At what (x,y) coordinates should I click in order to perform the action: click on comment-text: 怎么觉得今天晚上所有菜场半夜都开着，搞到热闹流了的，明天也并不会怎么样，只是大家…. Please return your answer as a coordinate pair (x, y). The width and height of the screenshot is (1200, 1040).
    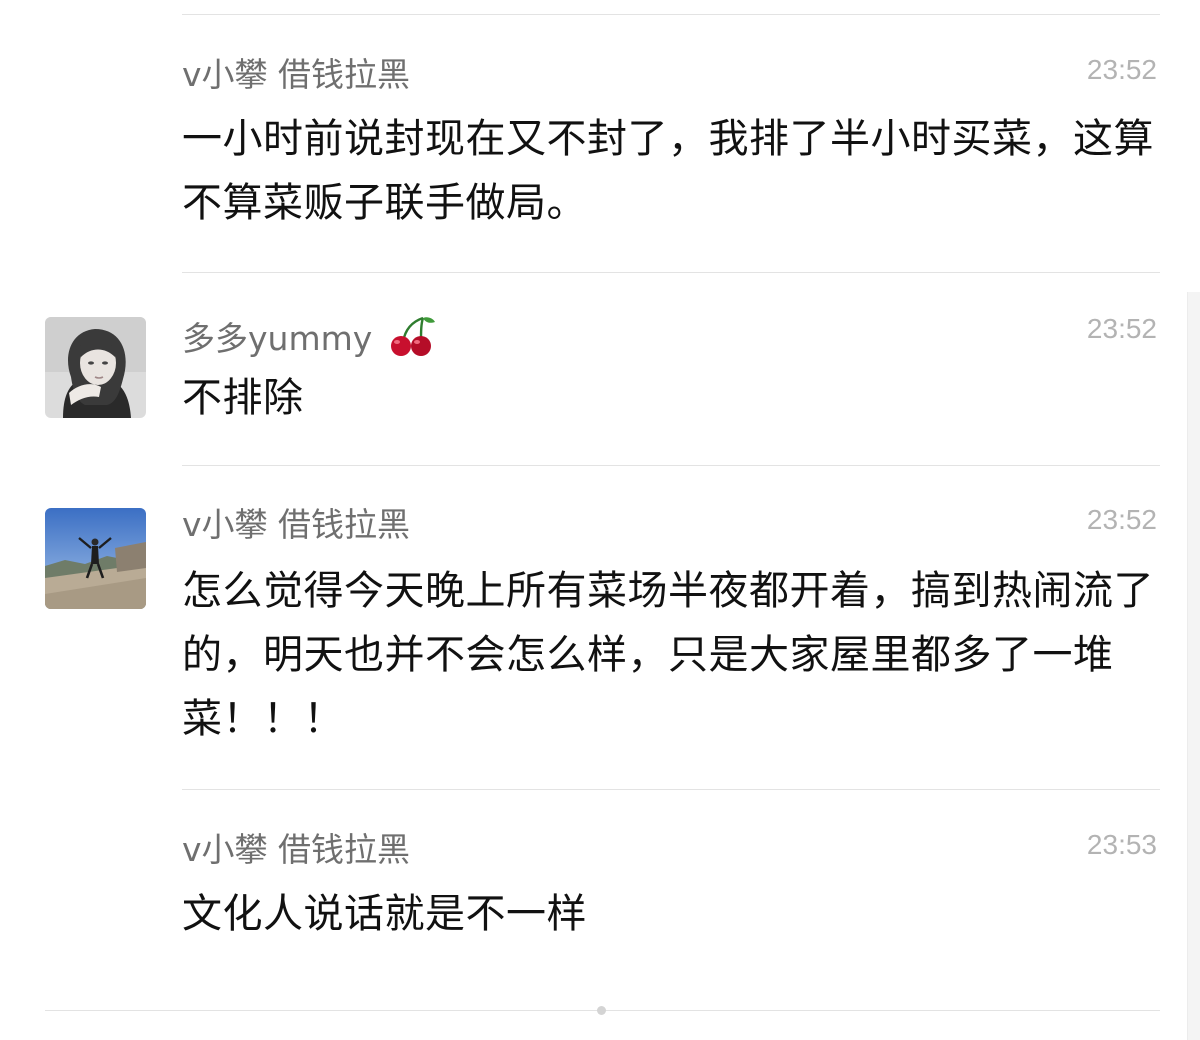
    Looking at the image, I should click on (668, 655).